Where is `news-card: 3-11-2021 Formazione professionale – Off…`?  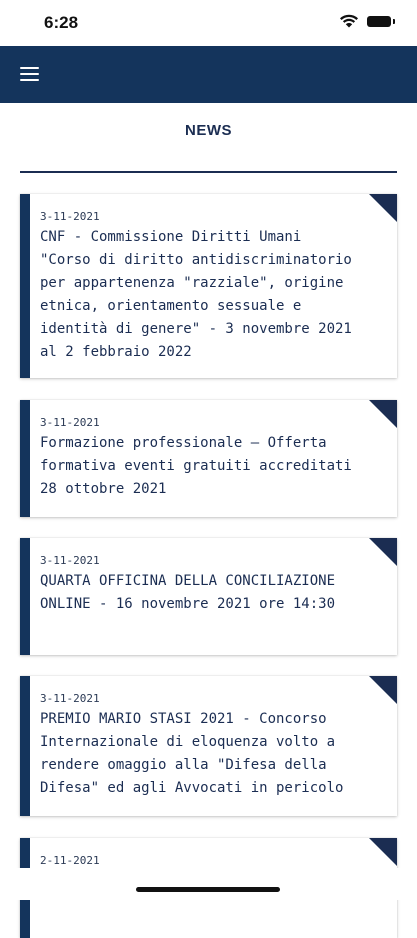 news-card: 3-11-2021 Formazione professionale – Off… is located at coordinates (208, 458).